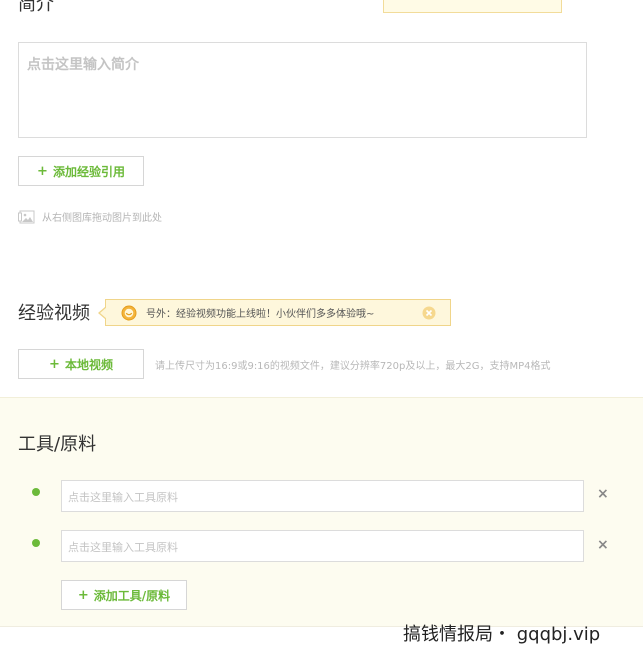 The image size is (643, 650). Describe the element at coordinates (502, 634) in the screenshot. I see `watermark-text: 搞钱情报局・ gqqbj.vip` at that location.